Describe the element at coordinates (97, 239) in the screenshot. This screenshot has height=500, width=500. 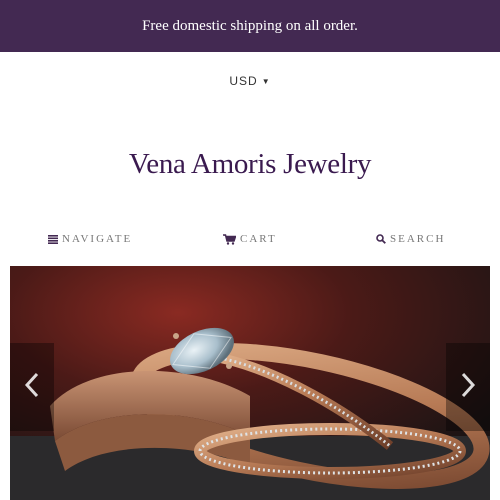
I see `navigate-label: Navigate` at that location.